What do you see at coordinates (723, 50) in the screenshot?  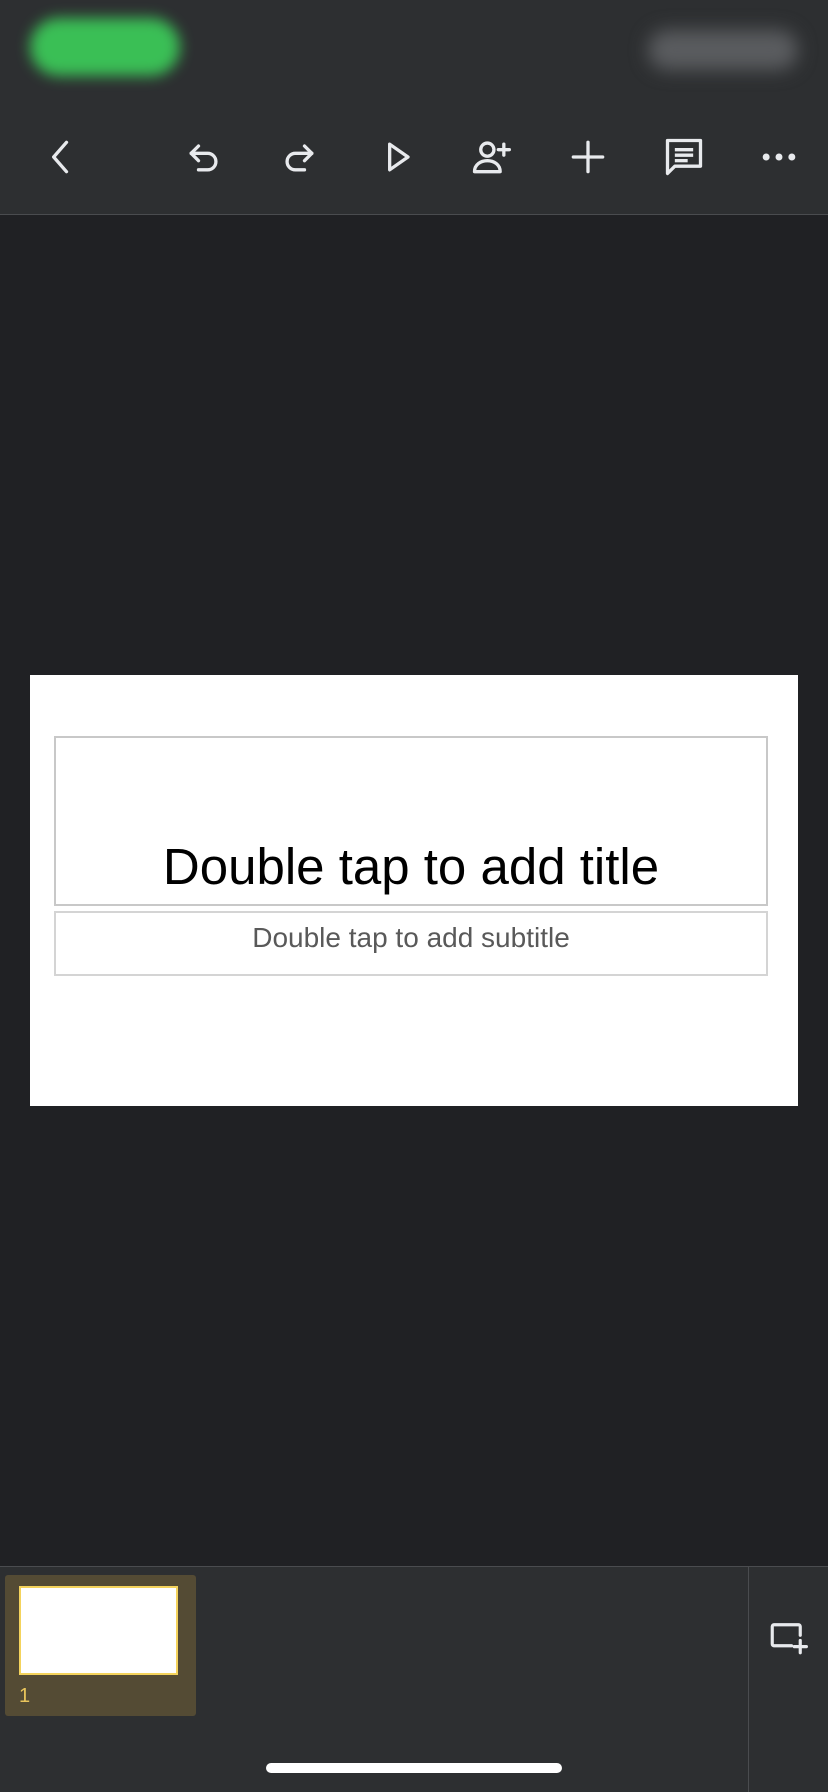 I see `status-indicators-blurred` at bounding box center [723, 50].